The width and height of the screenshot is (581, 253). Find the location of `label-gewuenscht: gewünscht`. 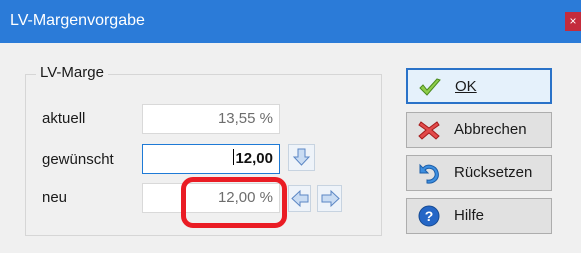

label-gewuenscht: gewünscht is located at coordinates (78, 159).